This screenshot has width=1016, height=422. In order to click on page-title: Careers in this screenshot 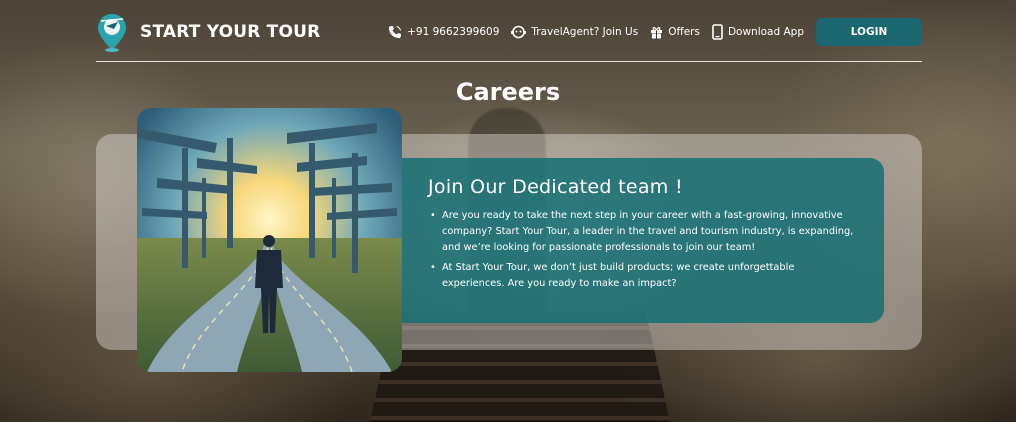, I will do `click(508, 92)`.